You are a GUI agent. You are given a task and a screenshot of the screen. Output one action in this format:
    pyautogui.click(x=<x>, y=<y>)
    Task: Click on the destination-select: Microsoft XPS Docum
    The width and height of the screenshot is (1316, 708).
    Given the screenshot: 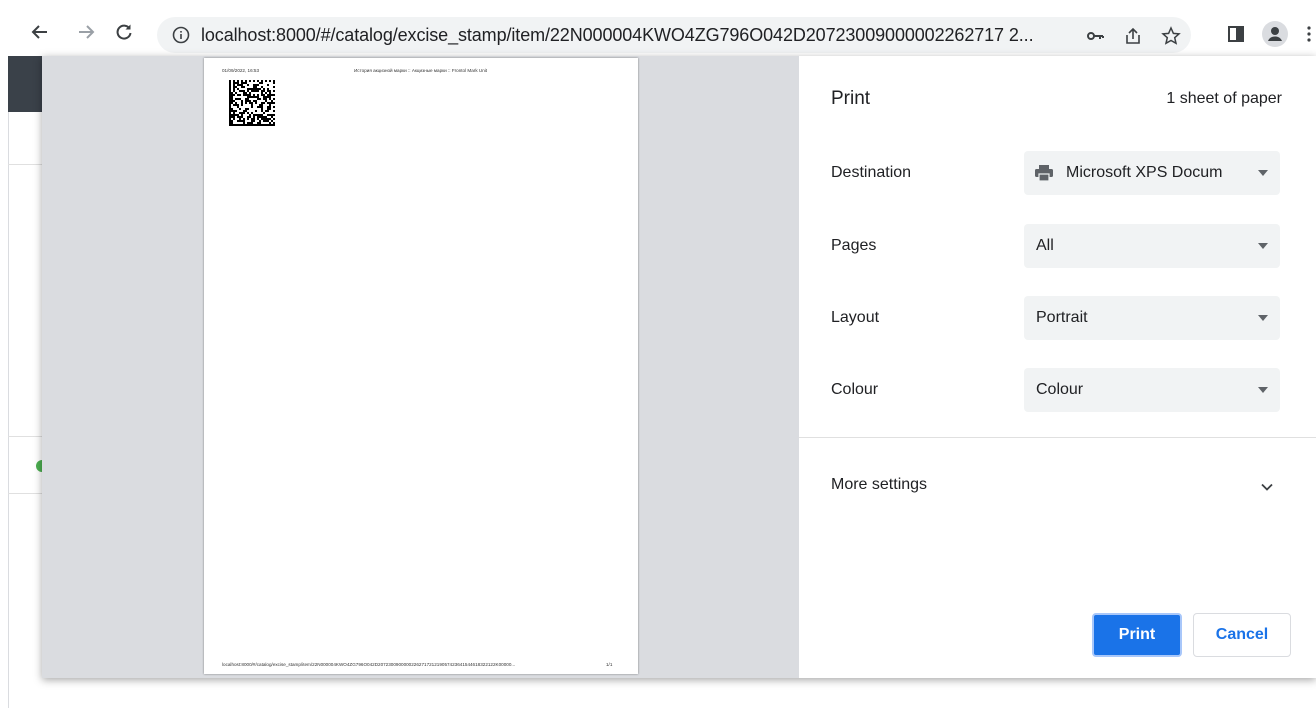 What is the action you would take?
    pyautogui.click(x=1152, y=173)
    